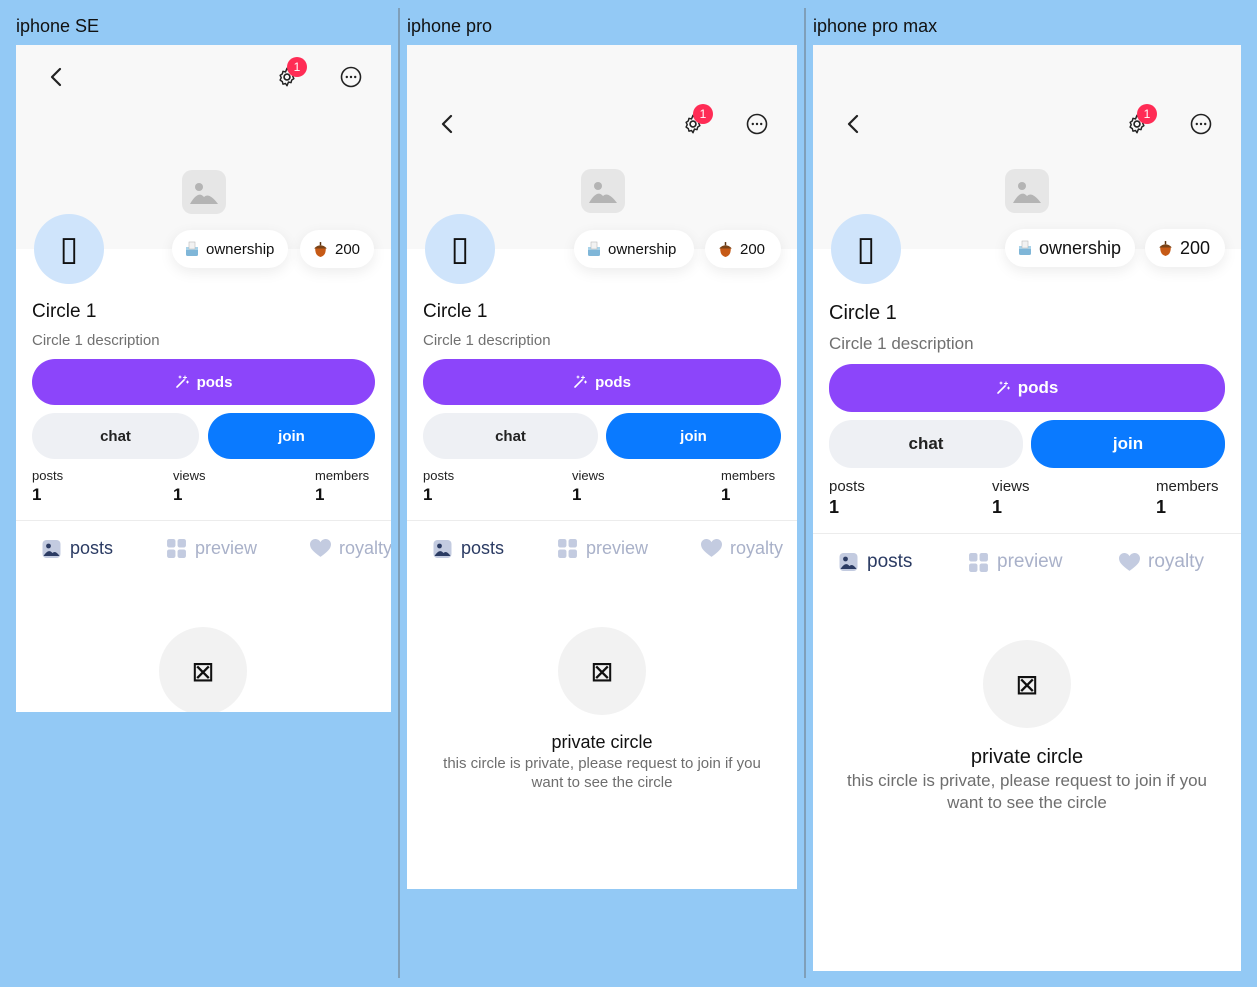  Describe the element at coordinates (450, 26) in the screenshot. I see `frame-label-iphone-pro: iphone pro` at that location.